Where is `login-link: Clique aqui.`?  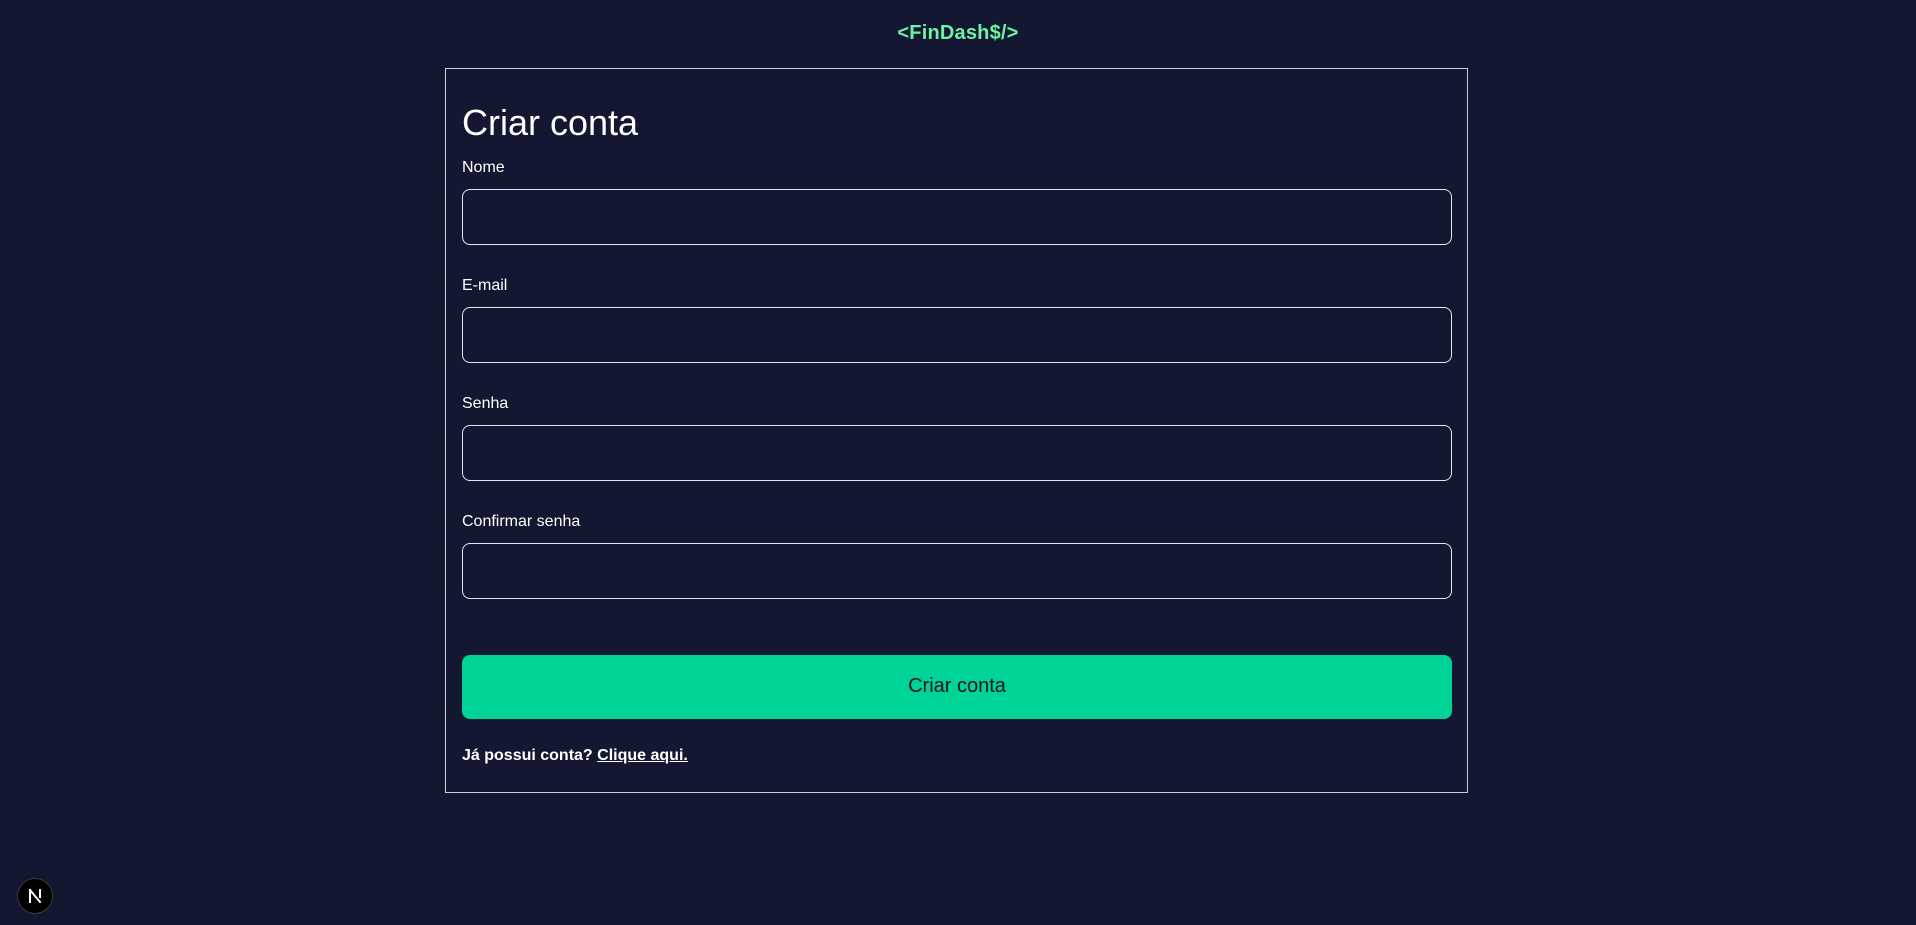 login-link: Clique aqui. is located at coordinates (642, 755).